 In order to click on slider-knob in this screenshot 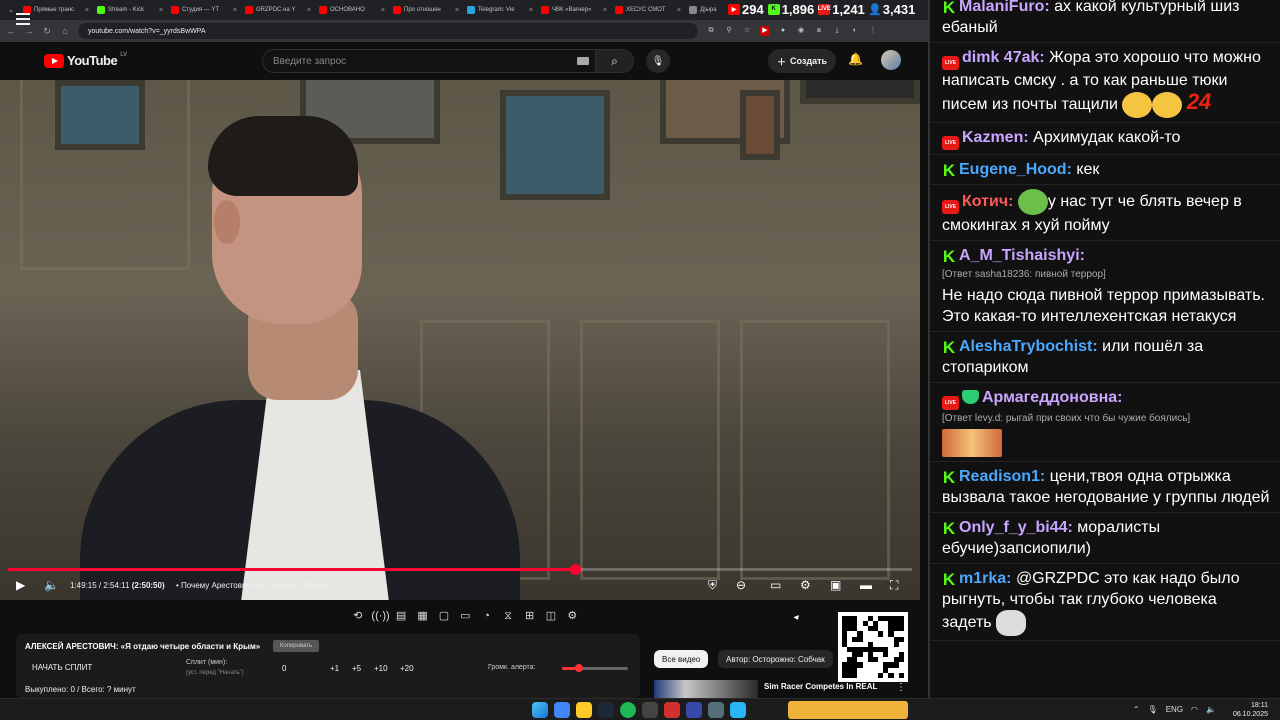, I will do `click(578, 668)`.